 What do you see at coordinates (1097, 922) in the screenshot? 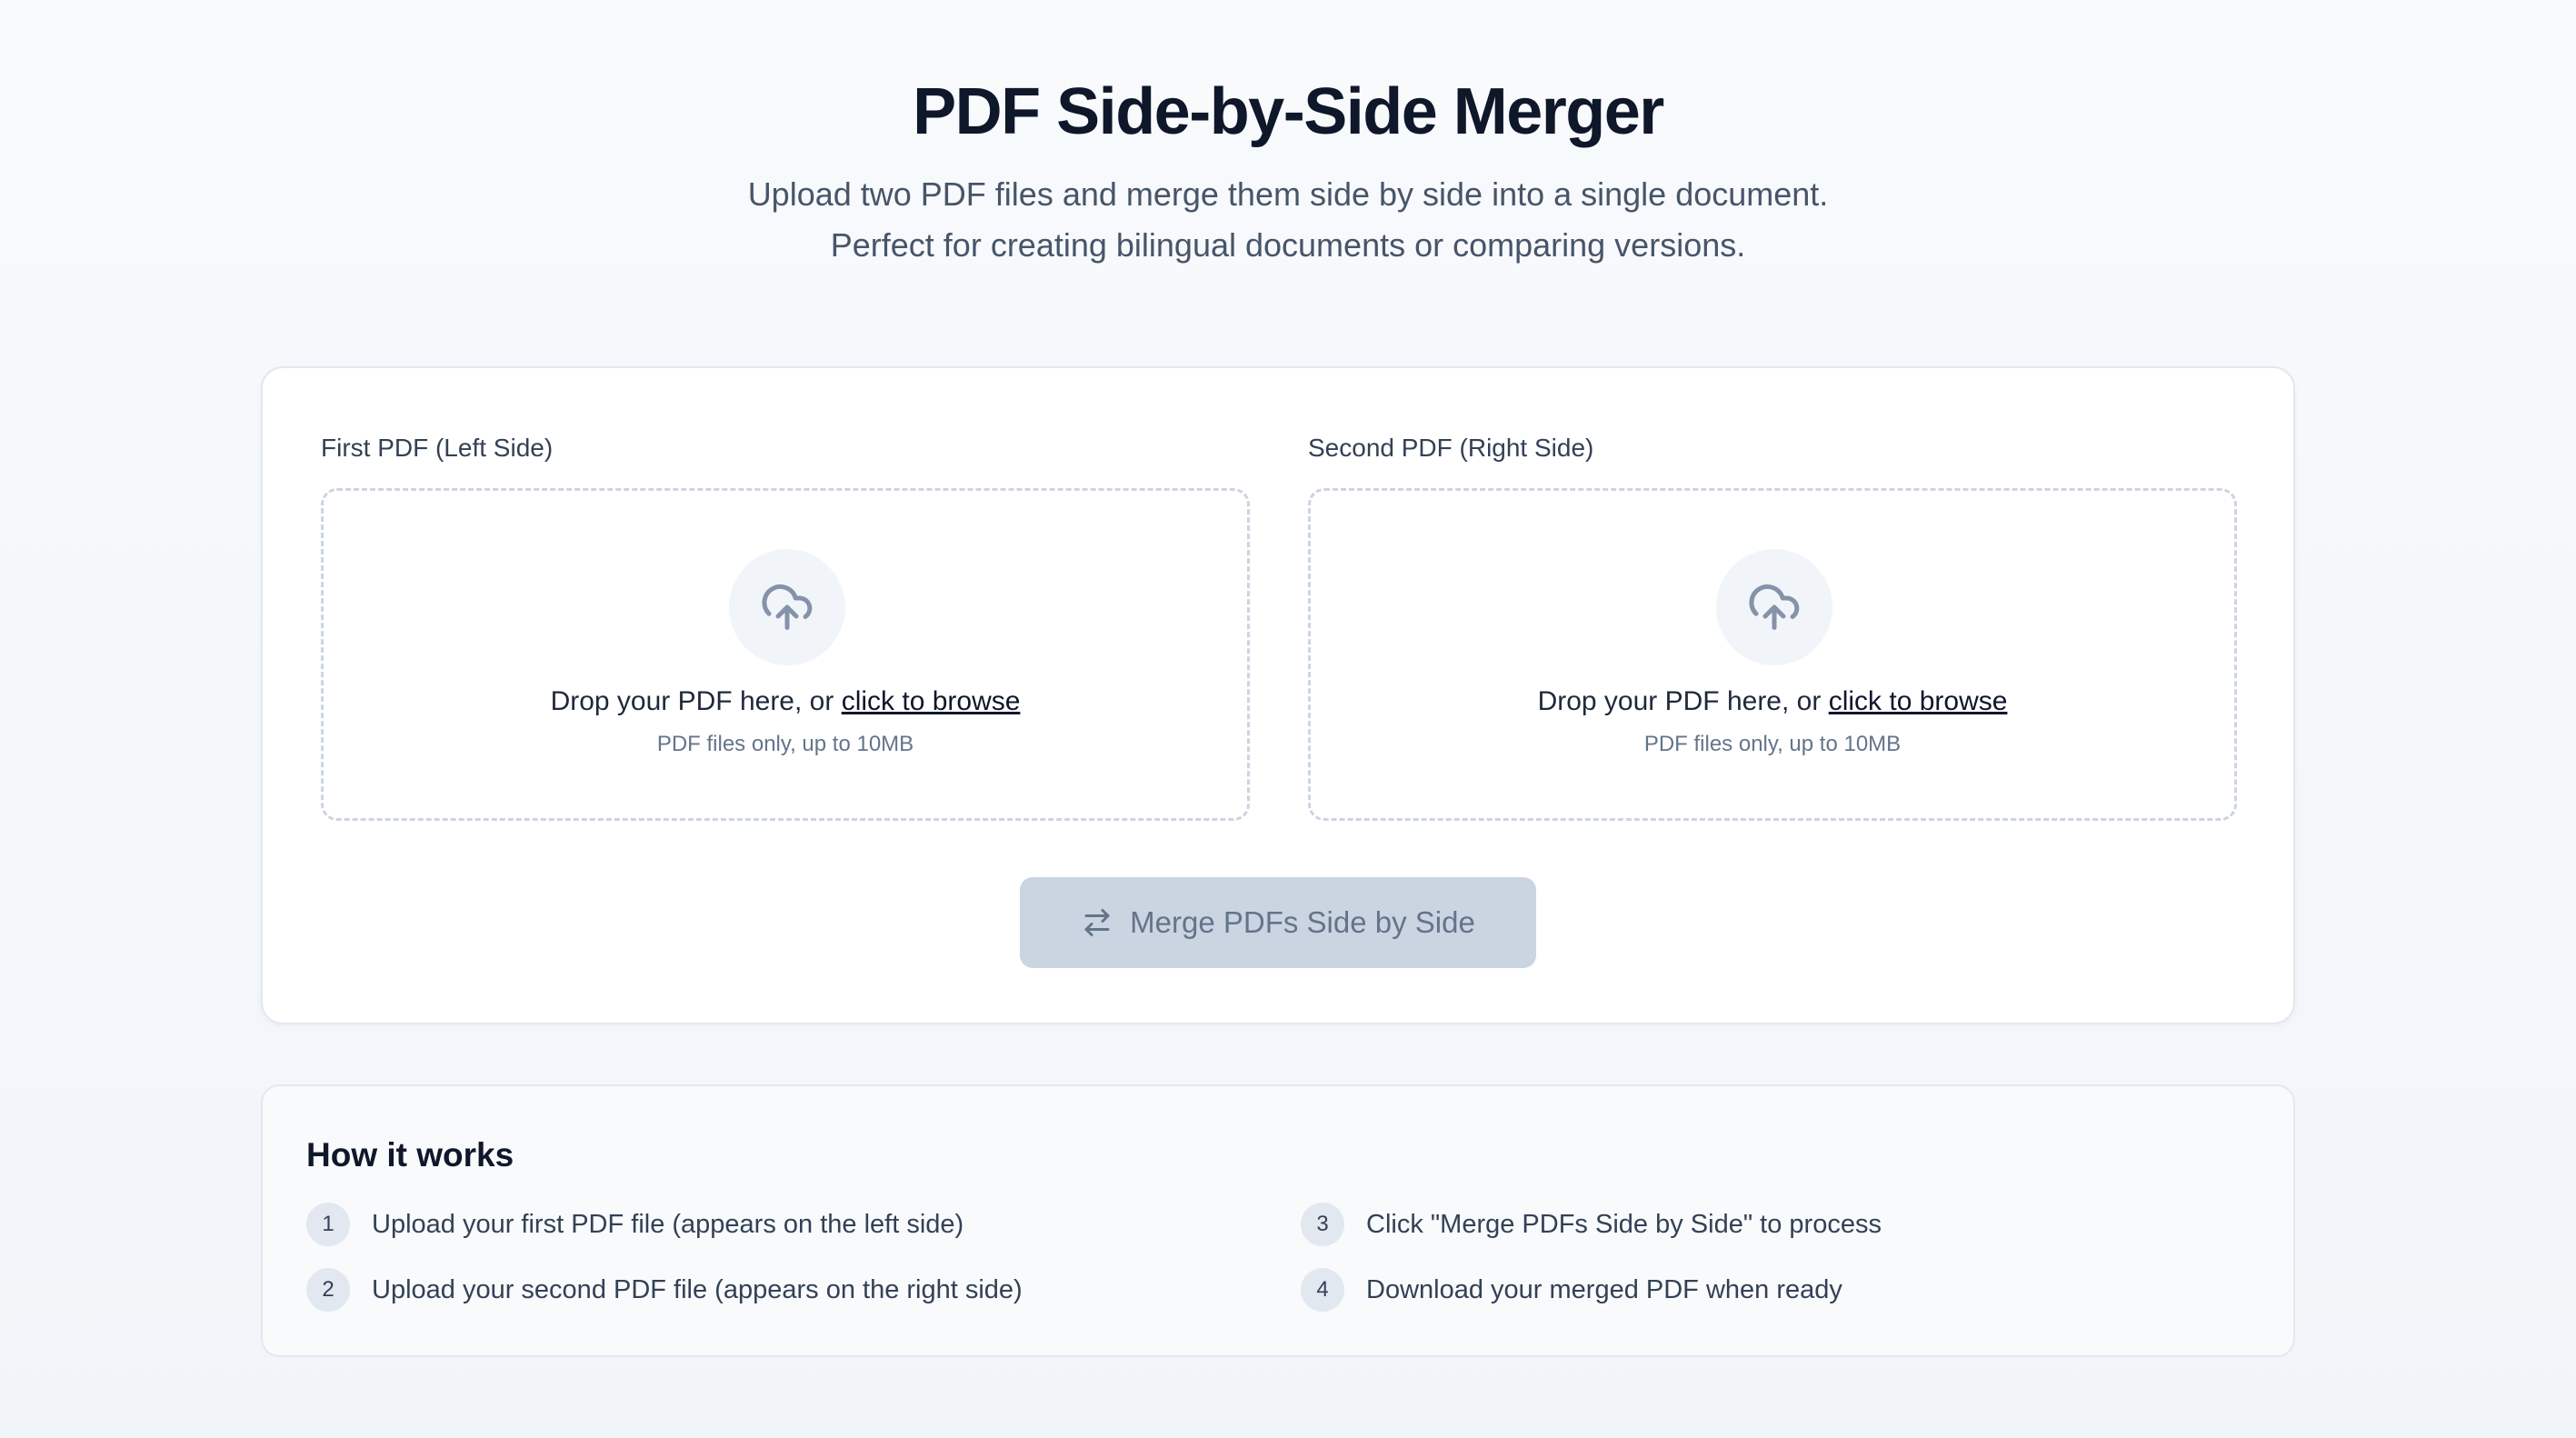
I see `swap-arrows-icon` at bounding box center [1097, 922].